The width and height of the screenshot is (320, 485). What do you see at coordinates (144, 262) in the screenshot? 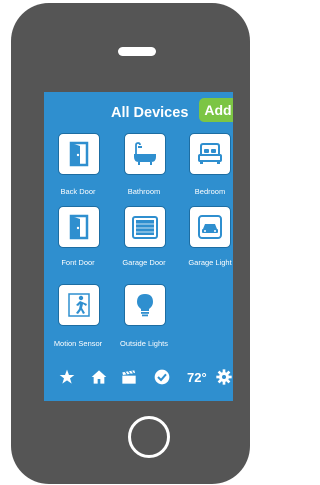
I see `device-label: Garage Door` at bounding box center [144, 262].